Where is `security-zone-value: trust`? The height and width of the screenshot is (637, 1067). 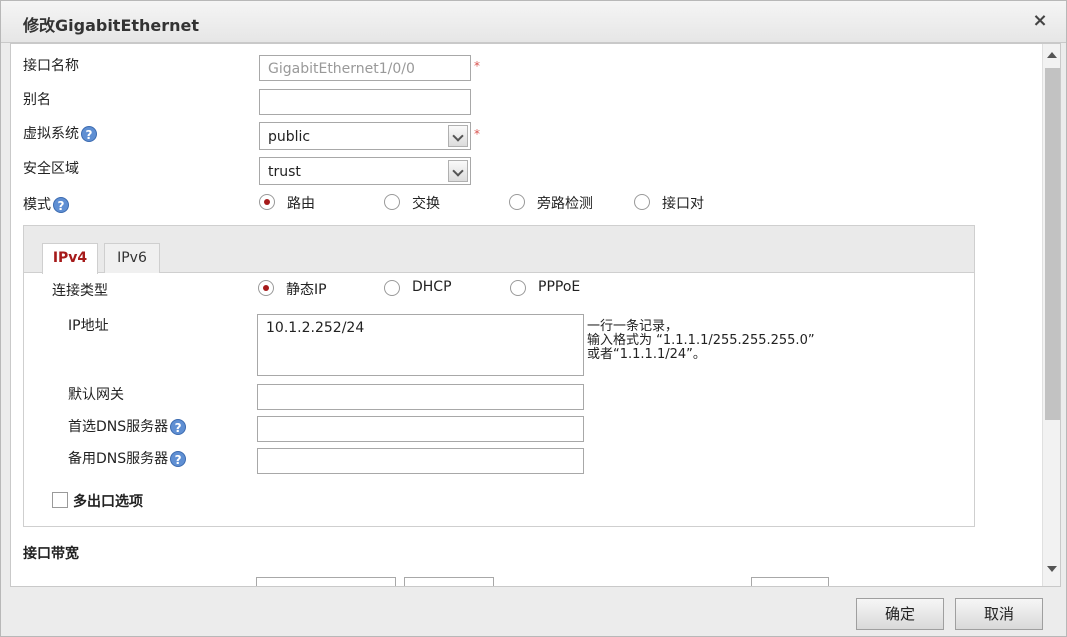
security-zone-value: trust is located at coordinates (284, 172).